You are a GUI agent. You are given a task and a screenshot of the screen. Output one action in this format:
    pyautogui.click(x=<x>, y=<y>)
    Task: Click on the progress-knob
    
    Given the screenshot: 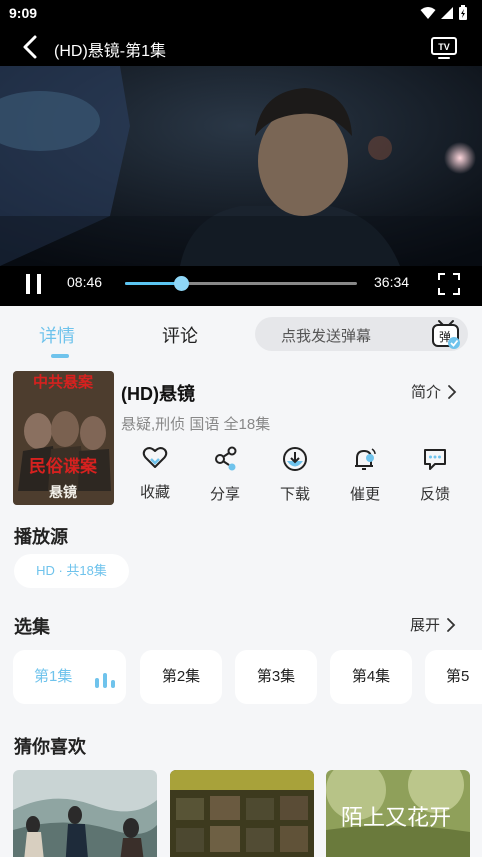 What is the action you would take?
    pyautogui.click(x=181, y=283)
    